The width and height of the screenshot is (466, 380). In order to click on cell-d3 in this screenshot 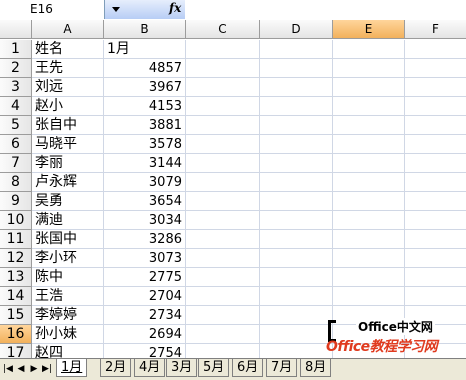, I will do `click(296, 87)`.